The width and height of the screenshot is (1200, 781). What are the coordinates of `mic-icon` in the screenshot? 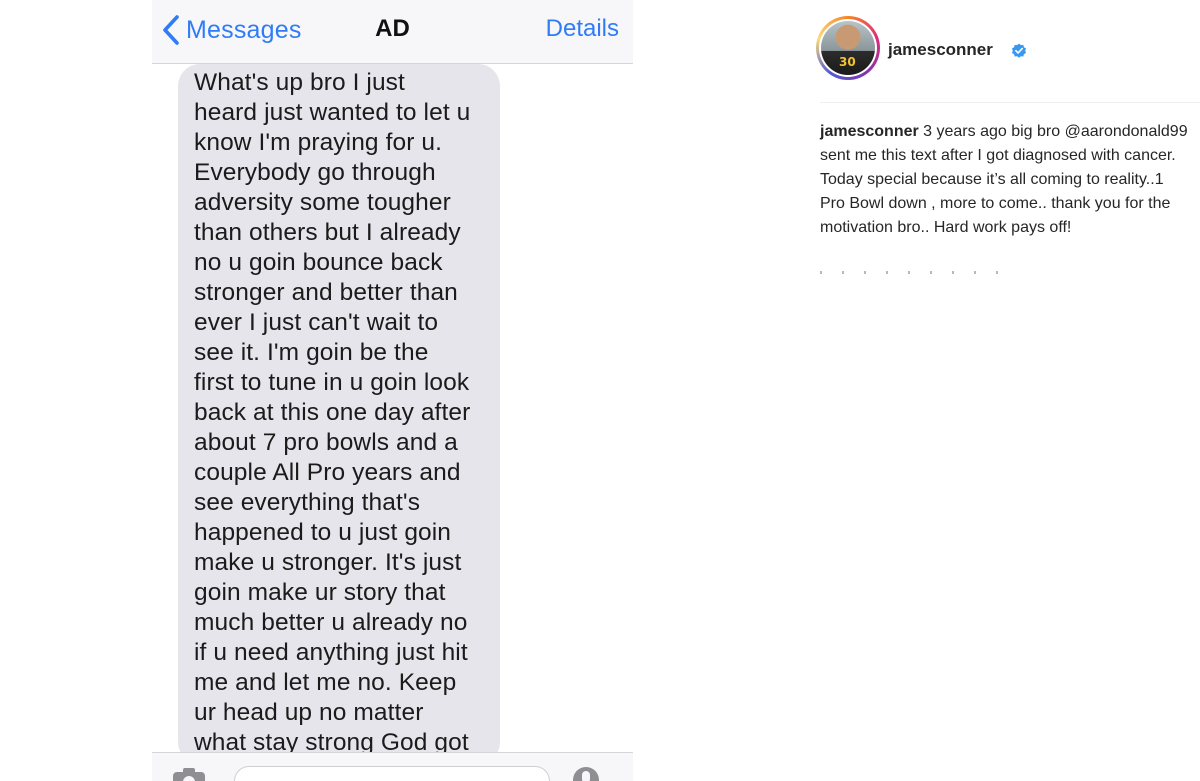 It's located at (586, 773).